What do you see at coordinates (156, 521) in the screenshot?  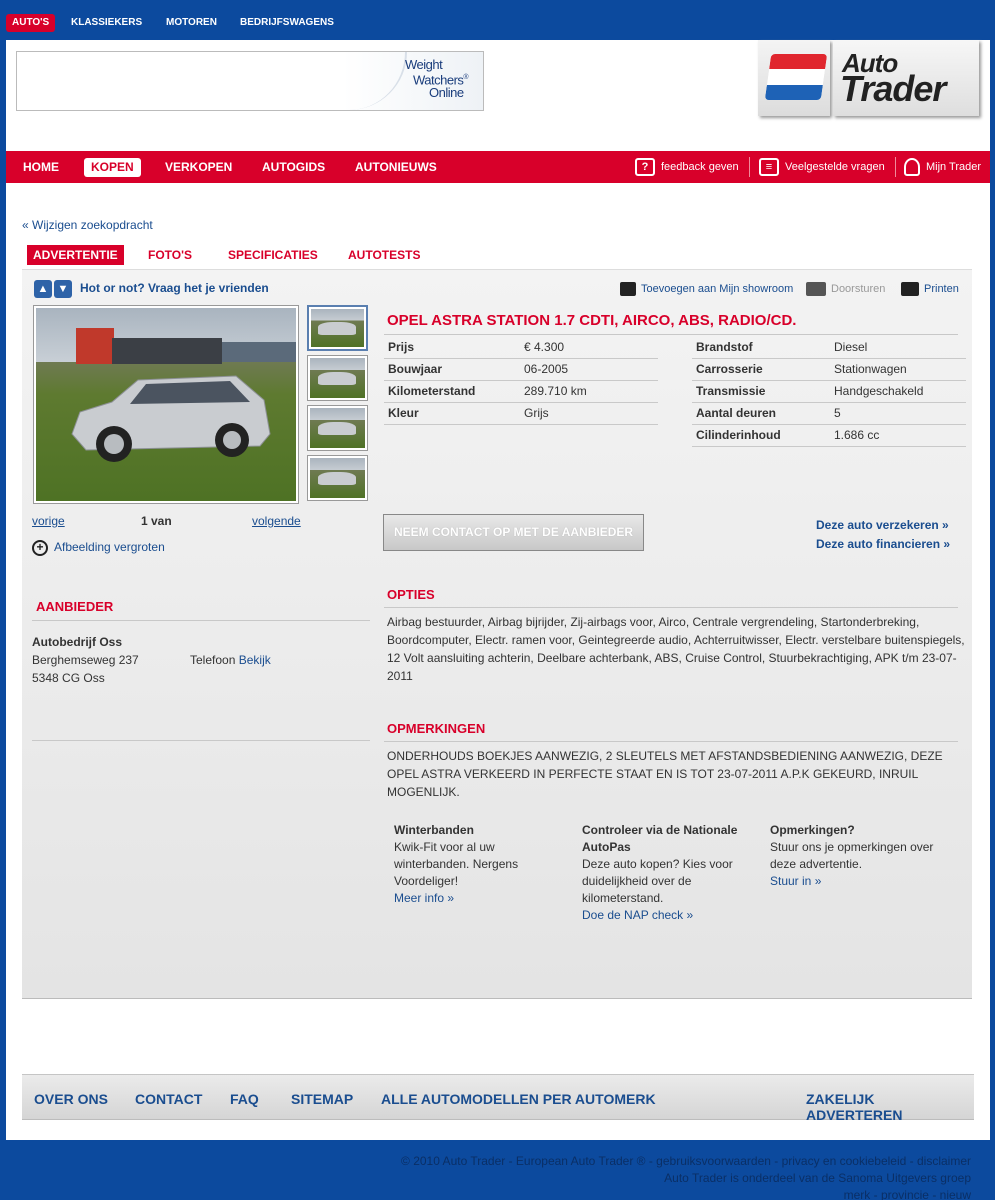 I see `photo-counter: 1 van` at bounding box center [156, 521].